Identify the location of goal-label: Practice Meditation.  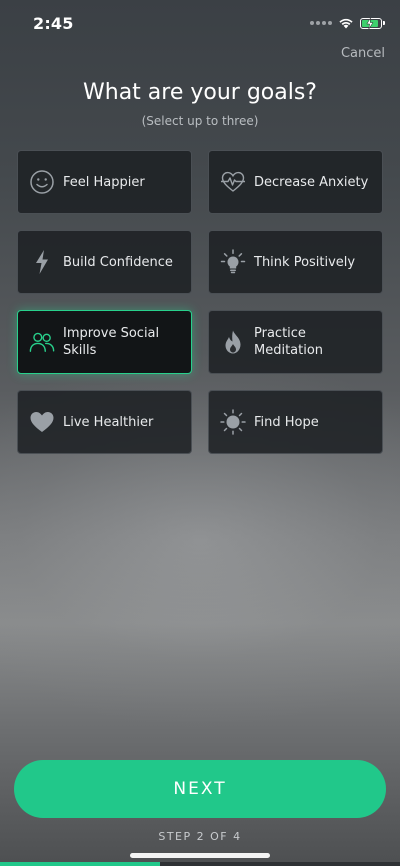
(289, 342).